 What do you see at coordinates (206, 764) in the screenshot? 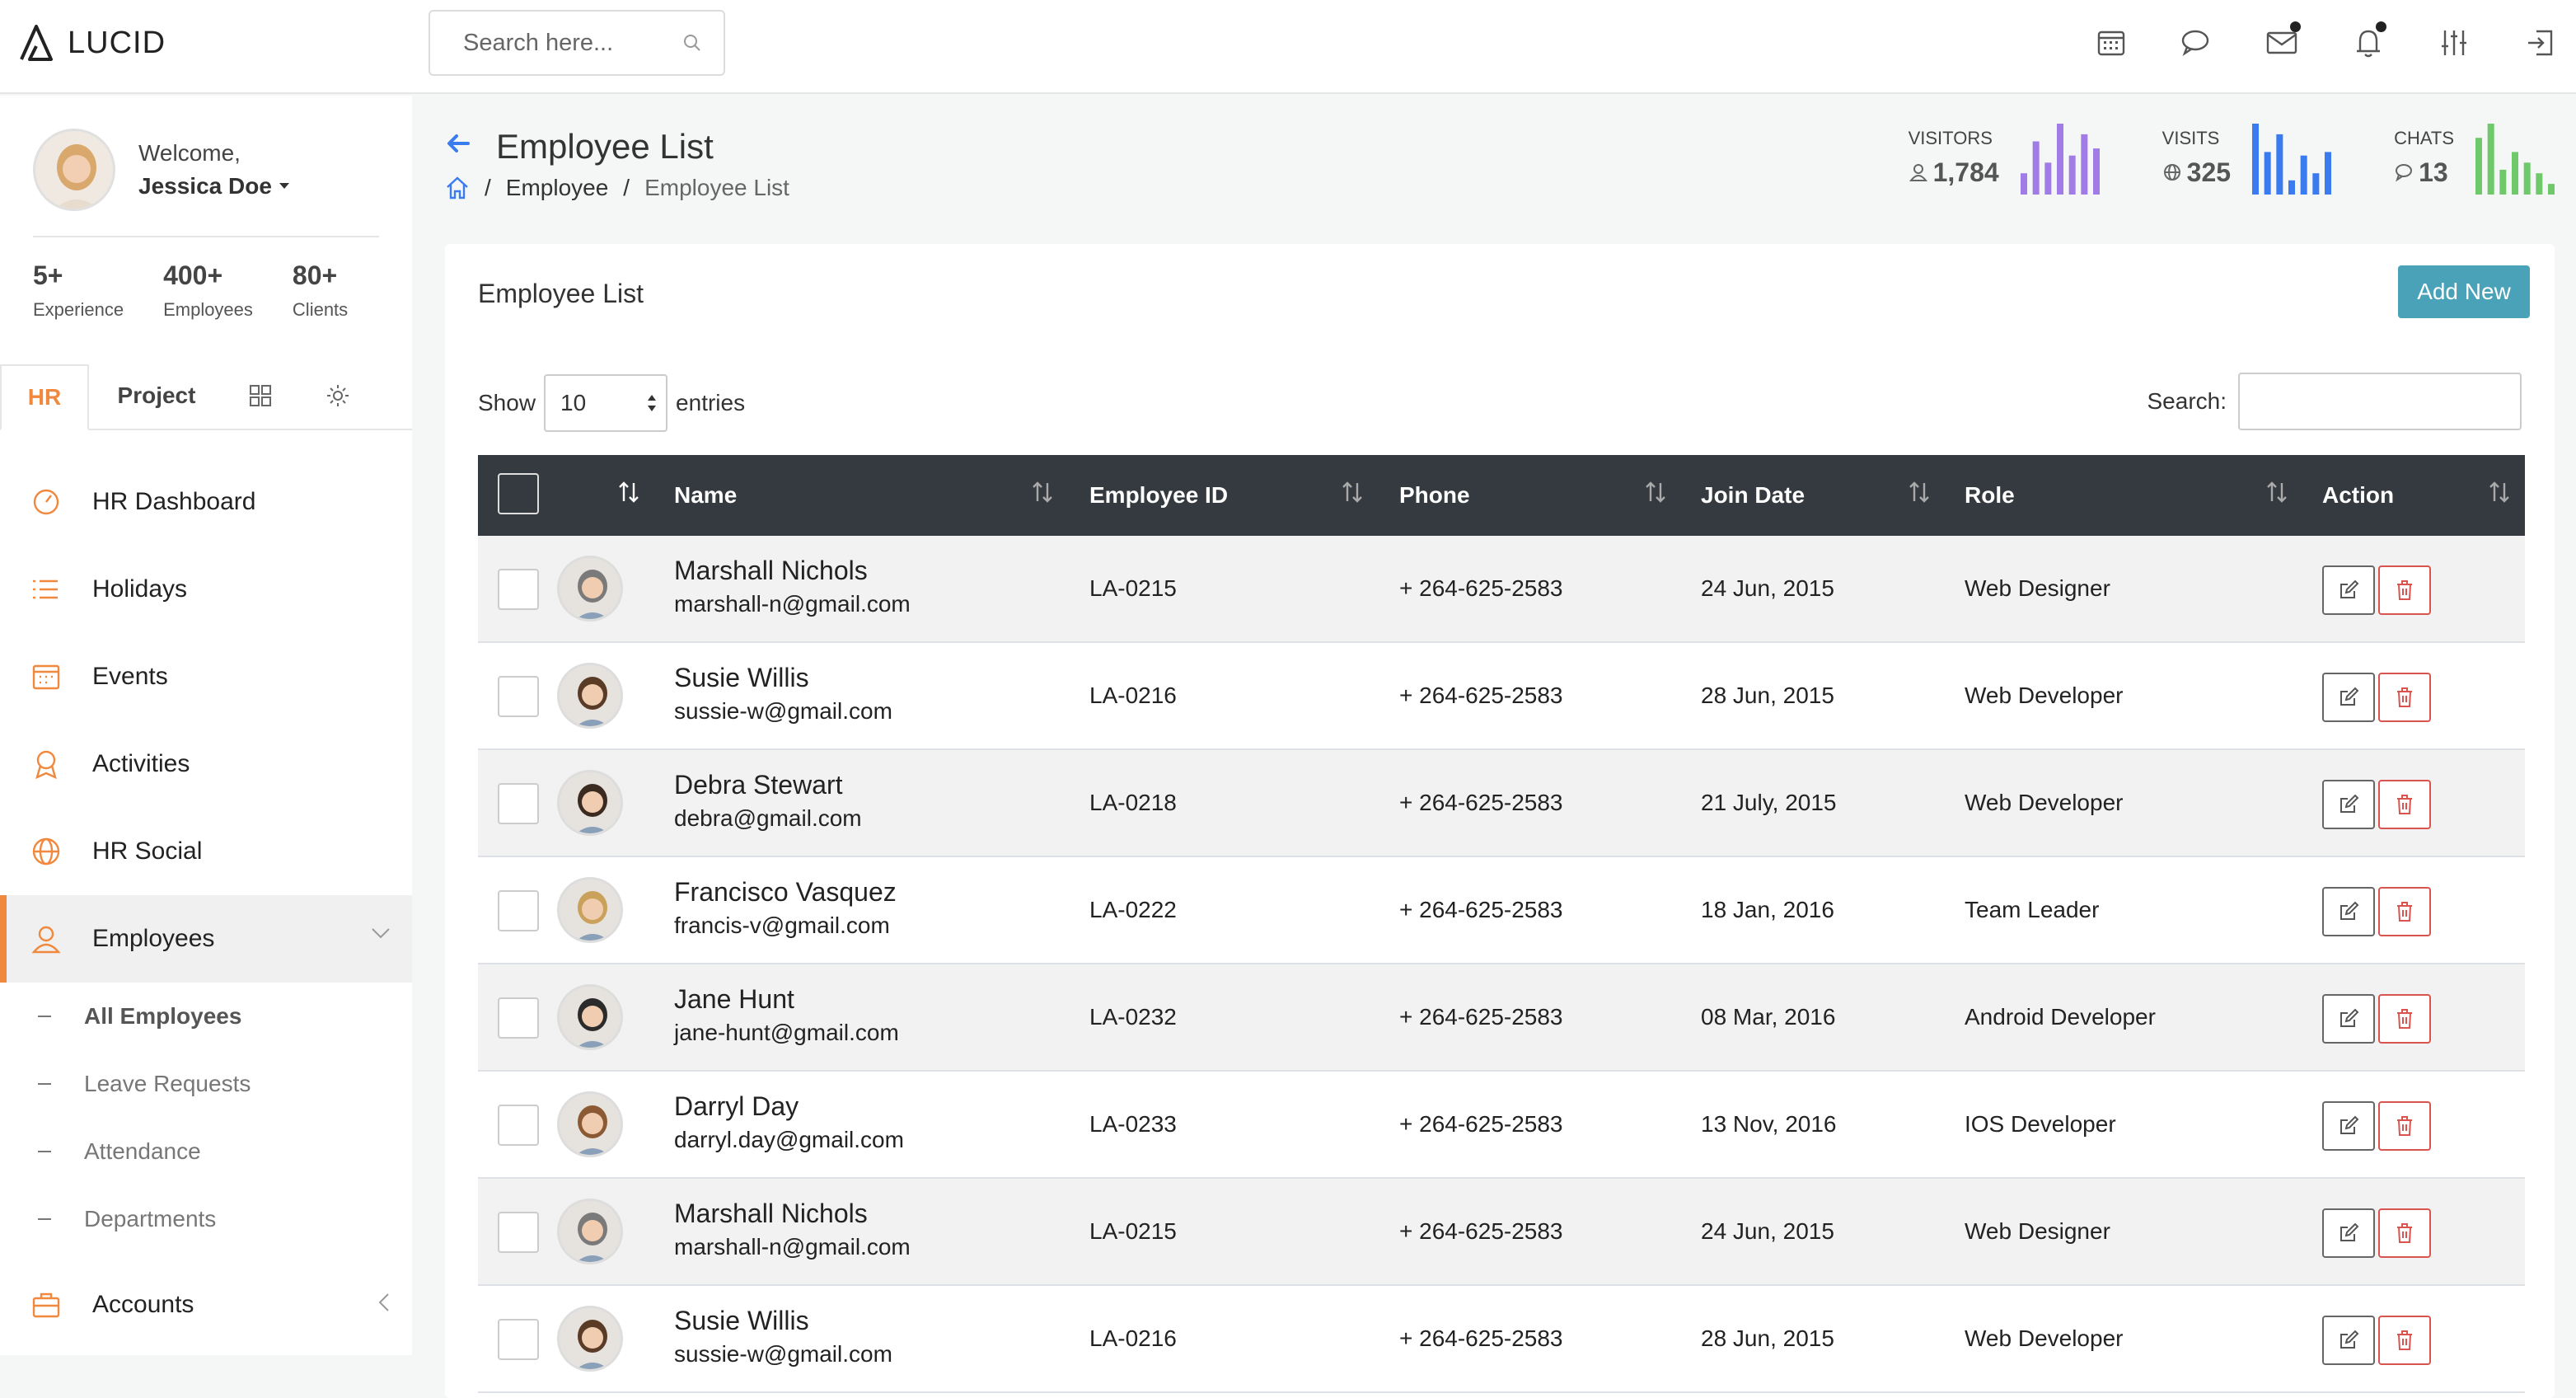
I see `sidebar-item-activities: Activities` at bounding box center [206, 764].